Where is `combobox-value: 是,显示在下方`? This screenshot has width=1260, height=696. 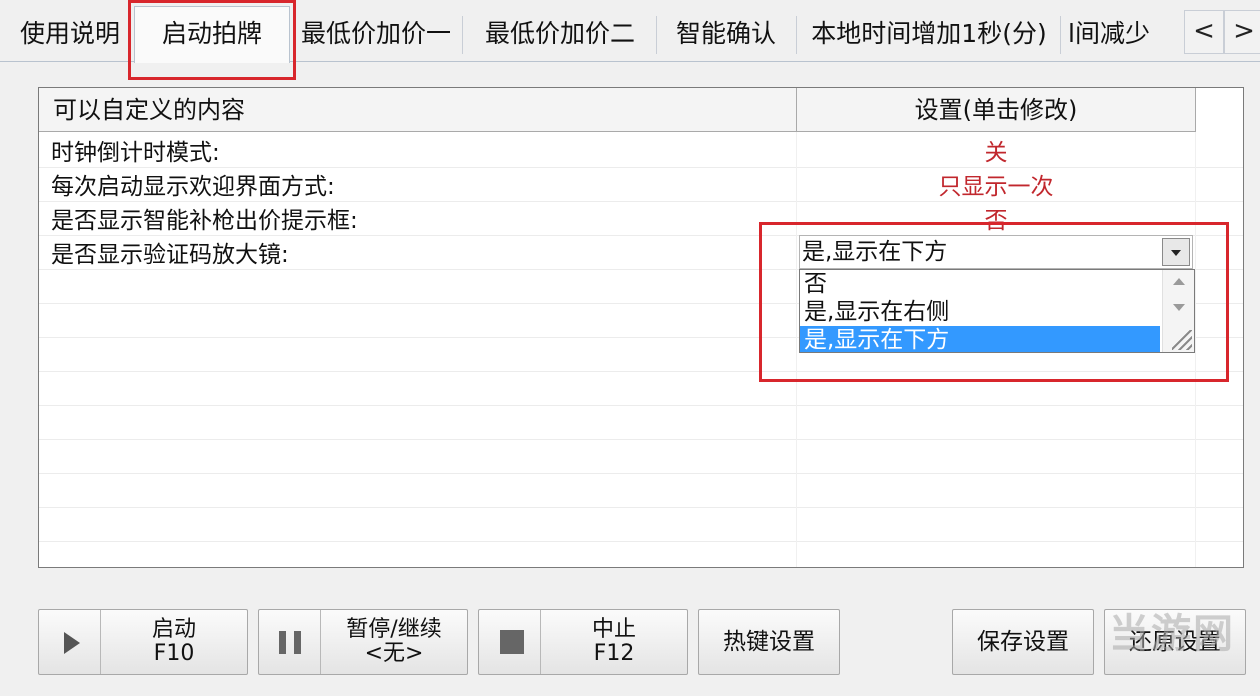
combobox-value: 是,显示在下方 is located at coordinates (875, 252).